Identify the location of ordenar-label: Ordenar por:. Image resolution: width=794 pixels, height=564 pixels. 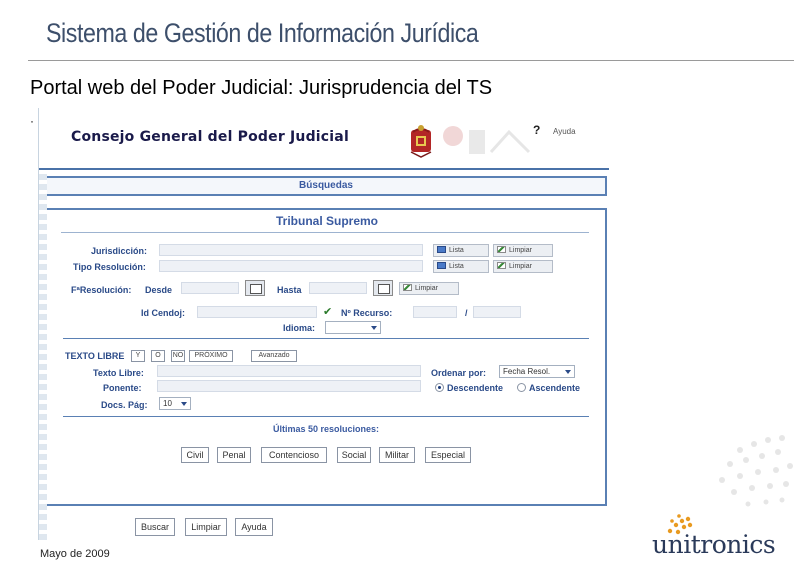
(459, 373).